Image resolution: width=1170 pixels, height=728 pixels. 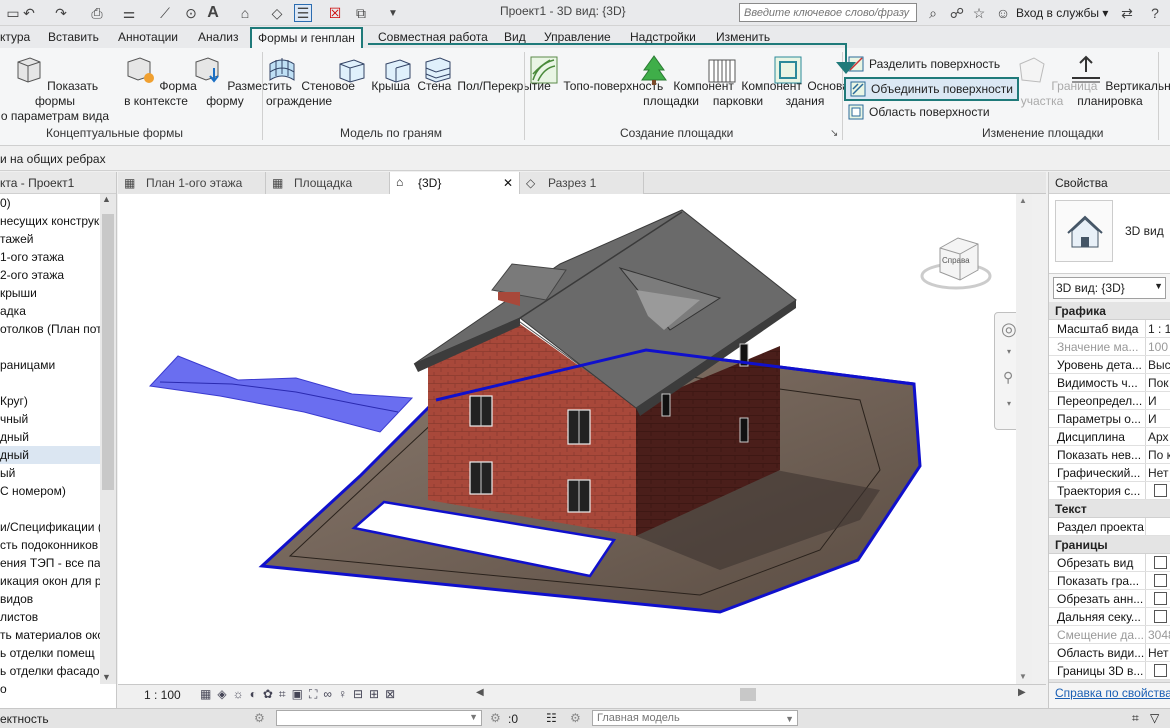 I want to click on property-value: Пок, so click(x=1157, y=382).